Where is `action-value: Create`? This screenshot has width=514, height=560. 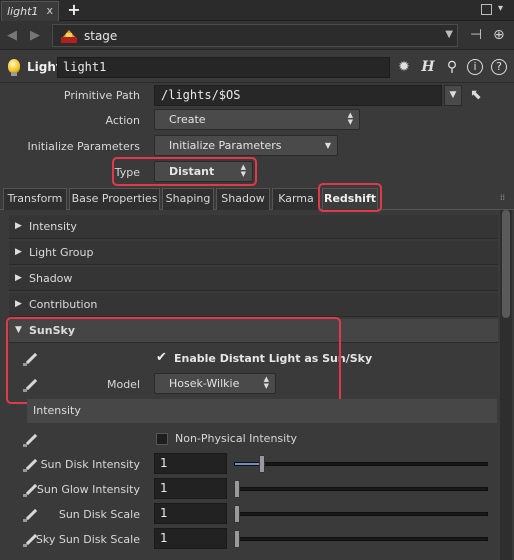
action-value: Create is located at coordinates (187, 119).